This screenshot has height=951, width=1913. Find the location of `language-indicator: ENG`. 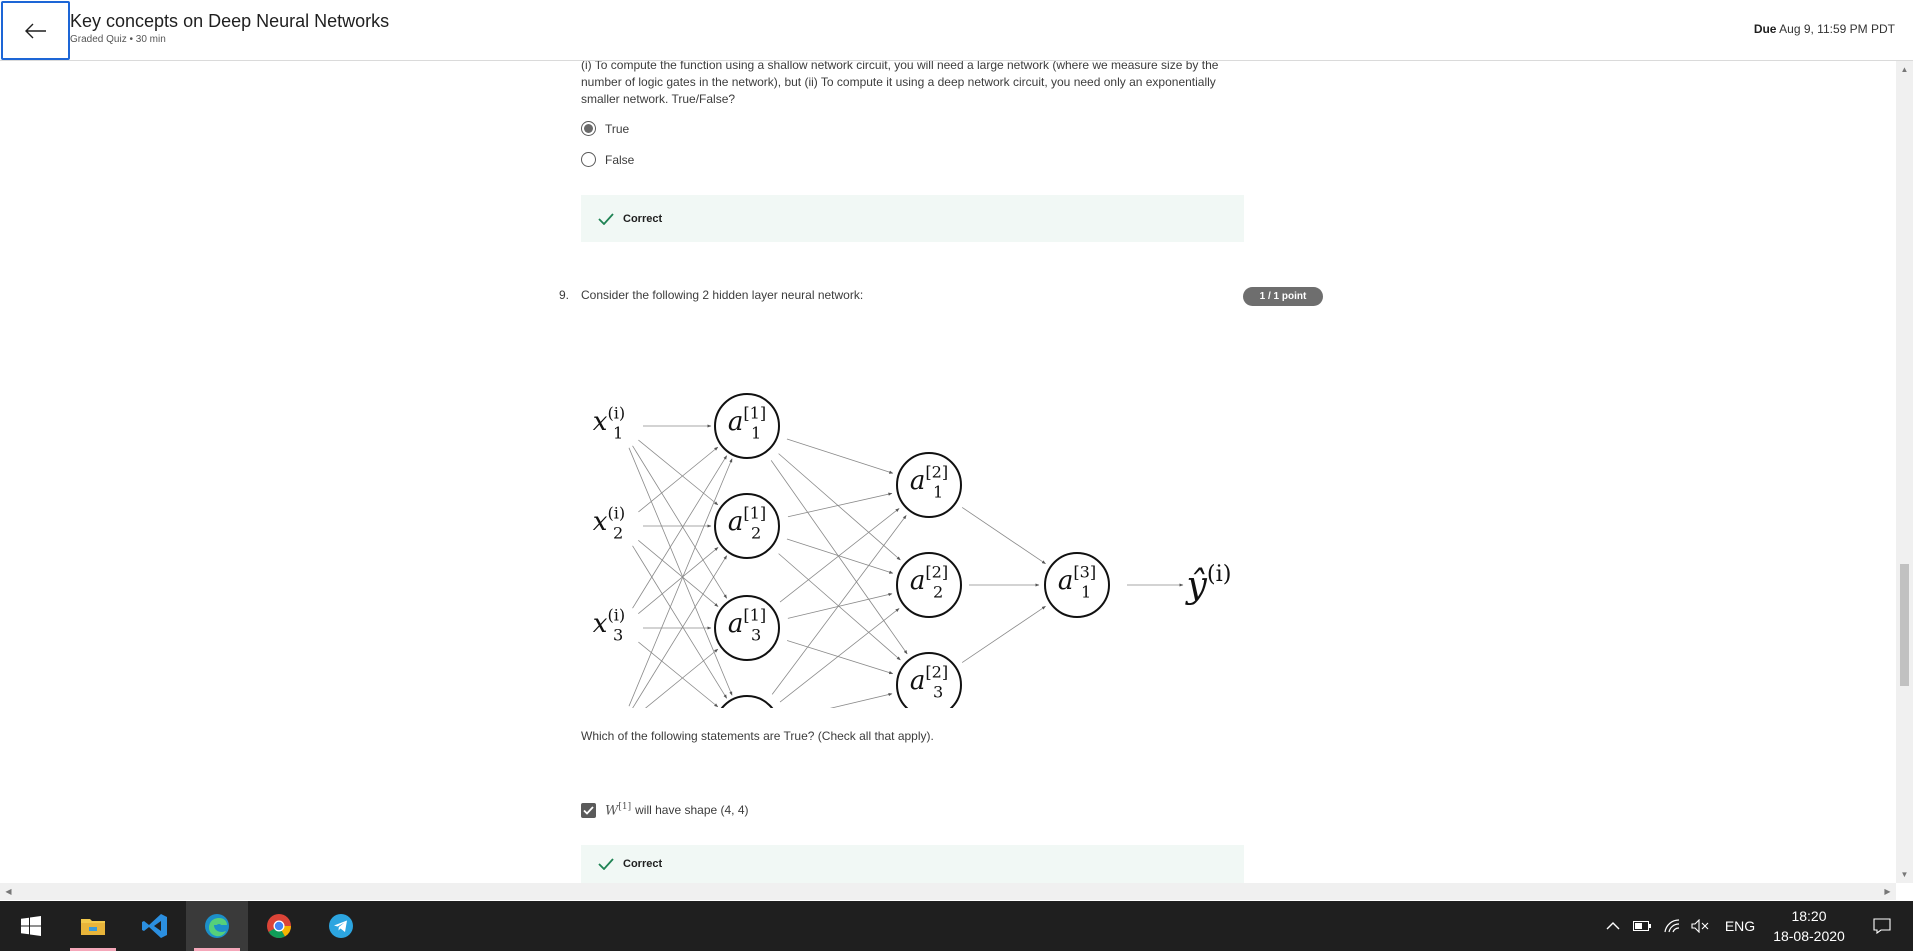

language-indicator: ENG is located at coordinates (1740, 926).